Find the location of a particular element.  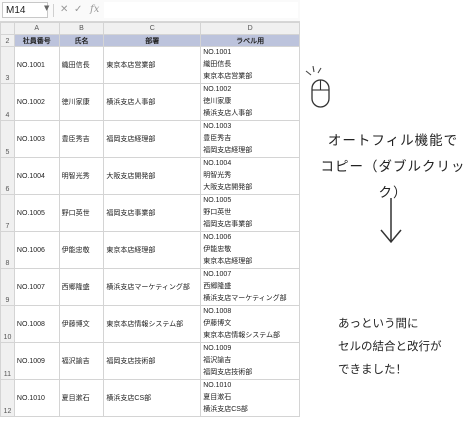

cell-label: NO.1009 福沢諭吉 福岡支店技術部 is located at coordinates (250, 361).